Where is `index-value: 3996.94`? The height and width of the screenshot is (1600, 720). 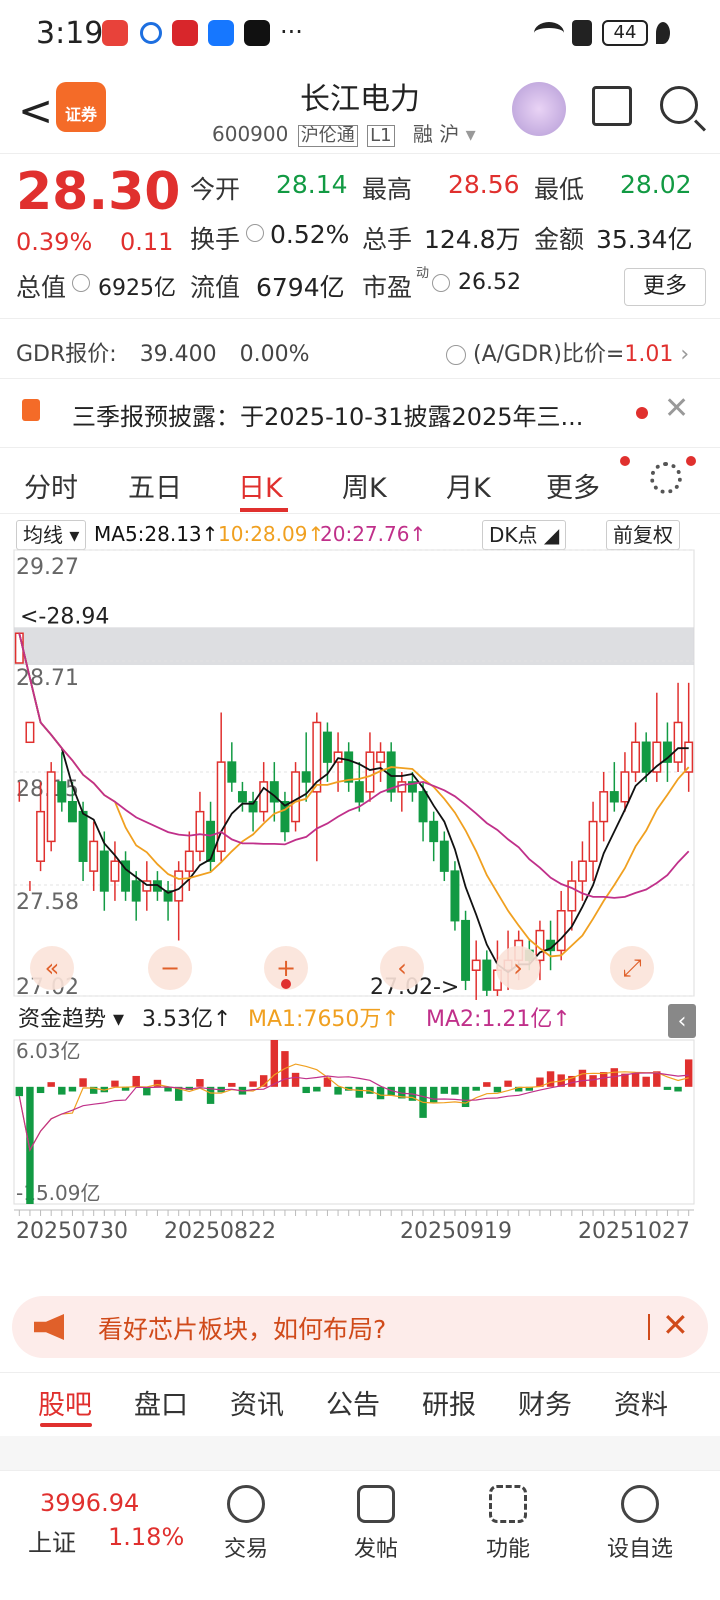 index-value: 3996.94 is located at coordinates (89, 1503).